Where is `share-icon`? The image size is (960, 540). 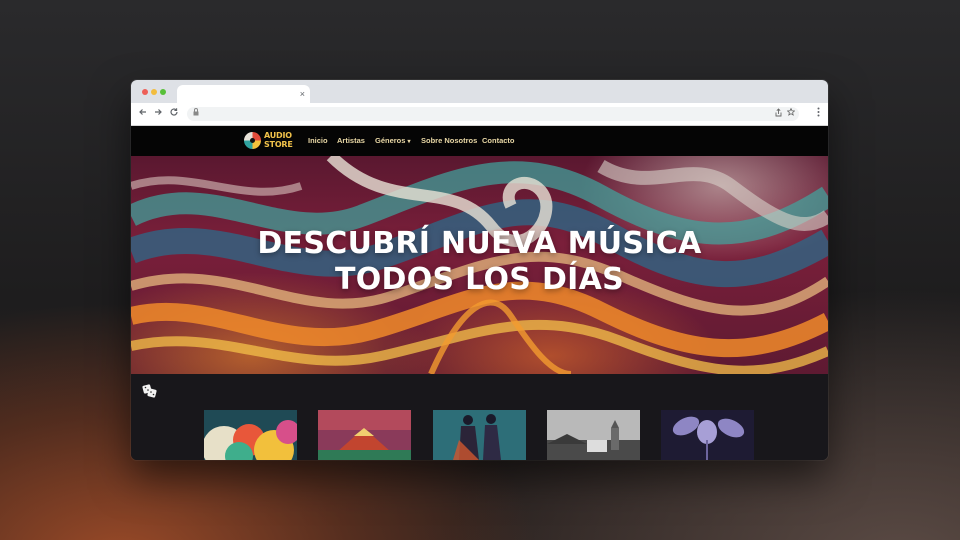 share-icon is located at coordinates (778, 115).